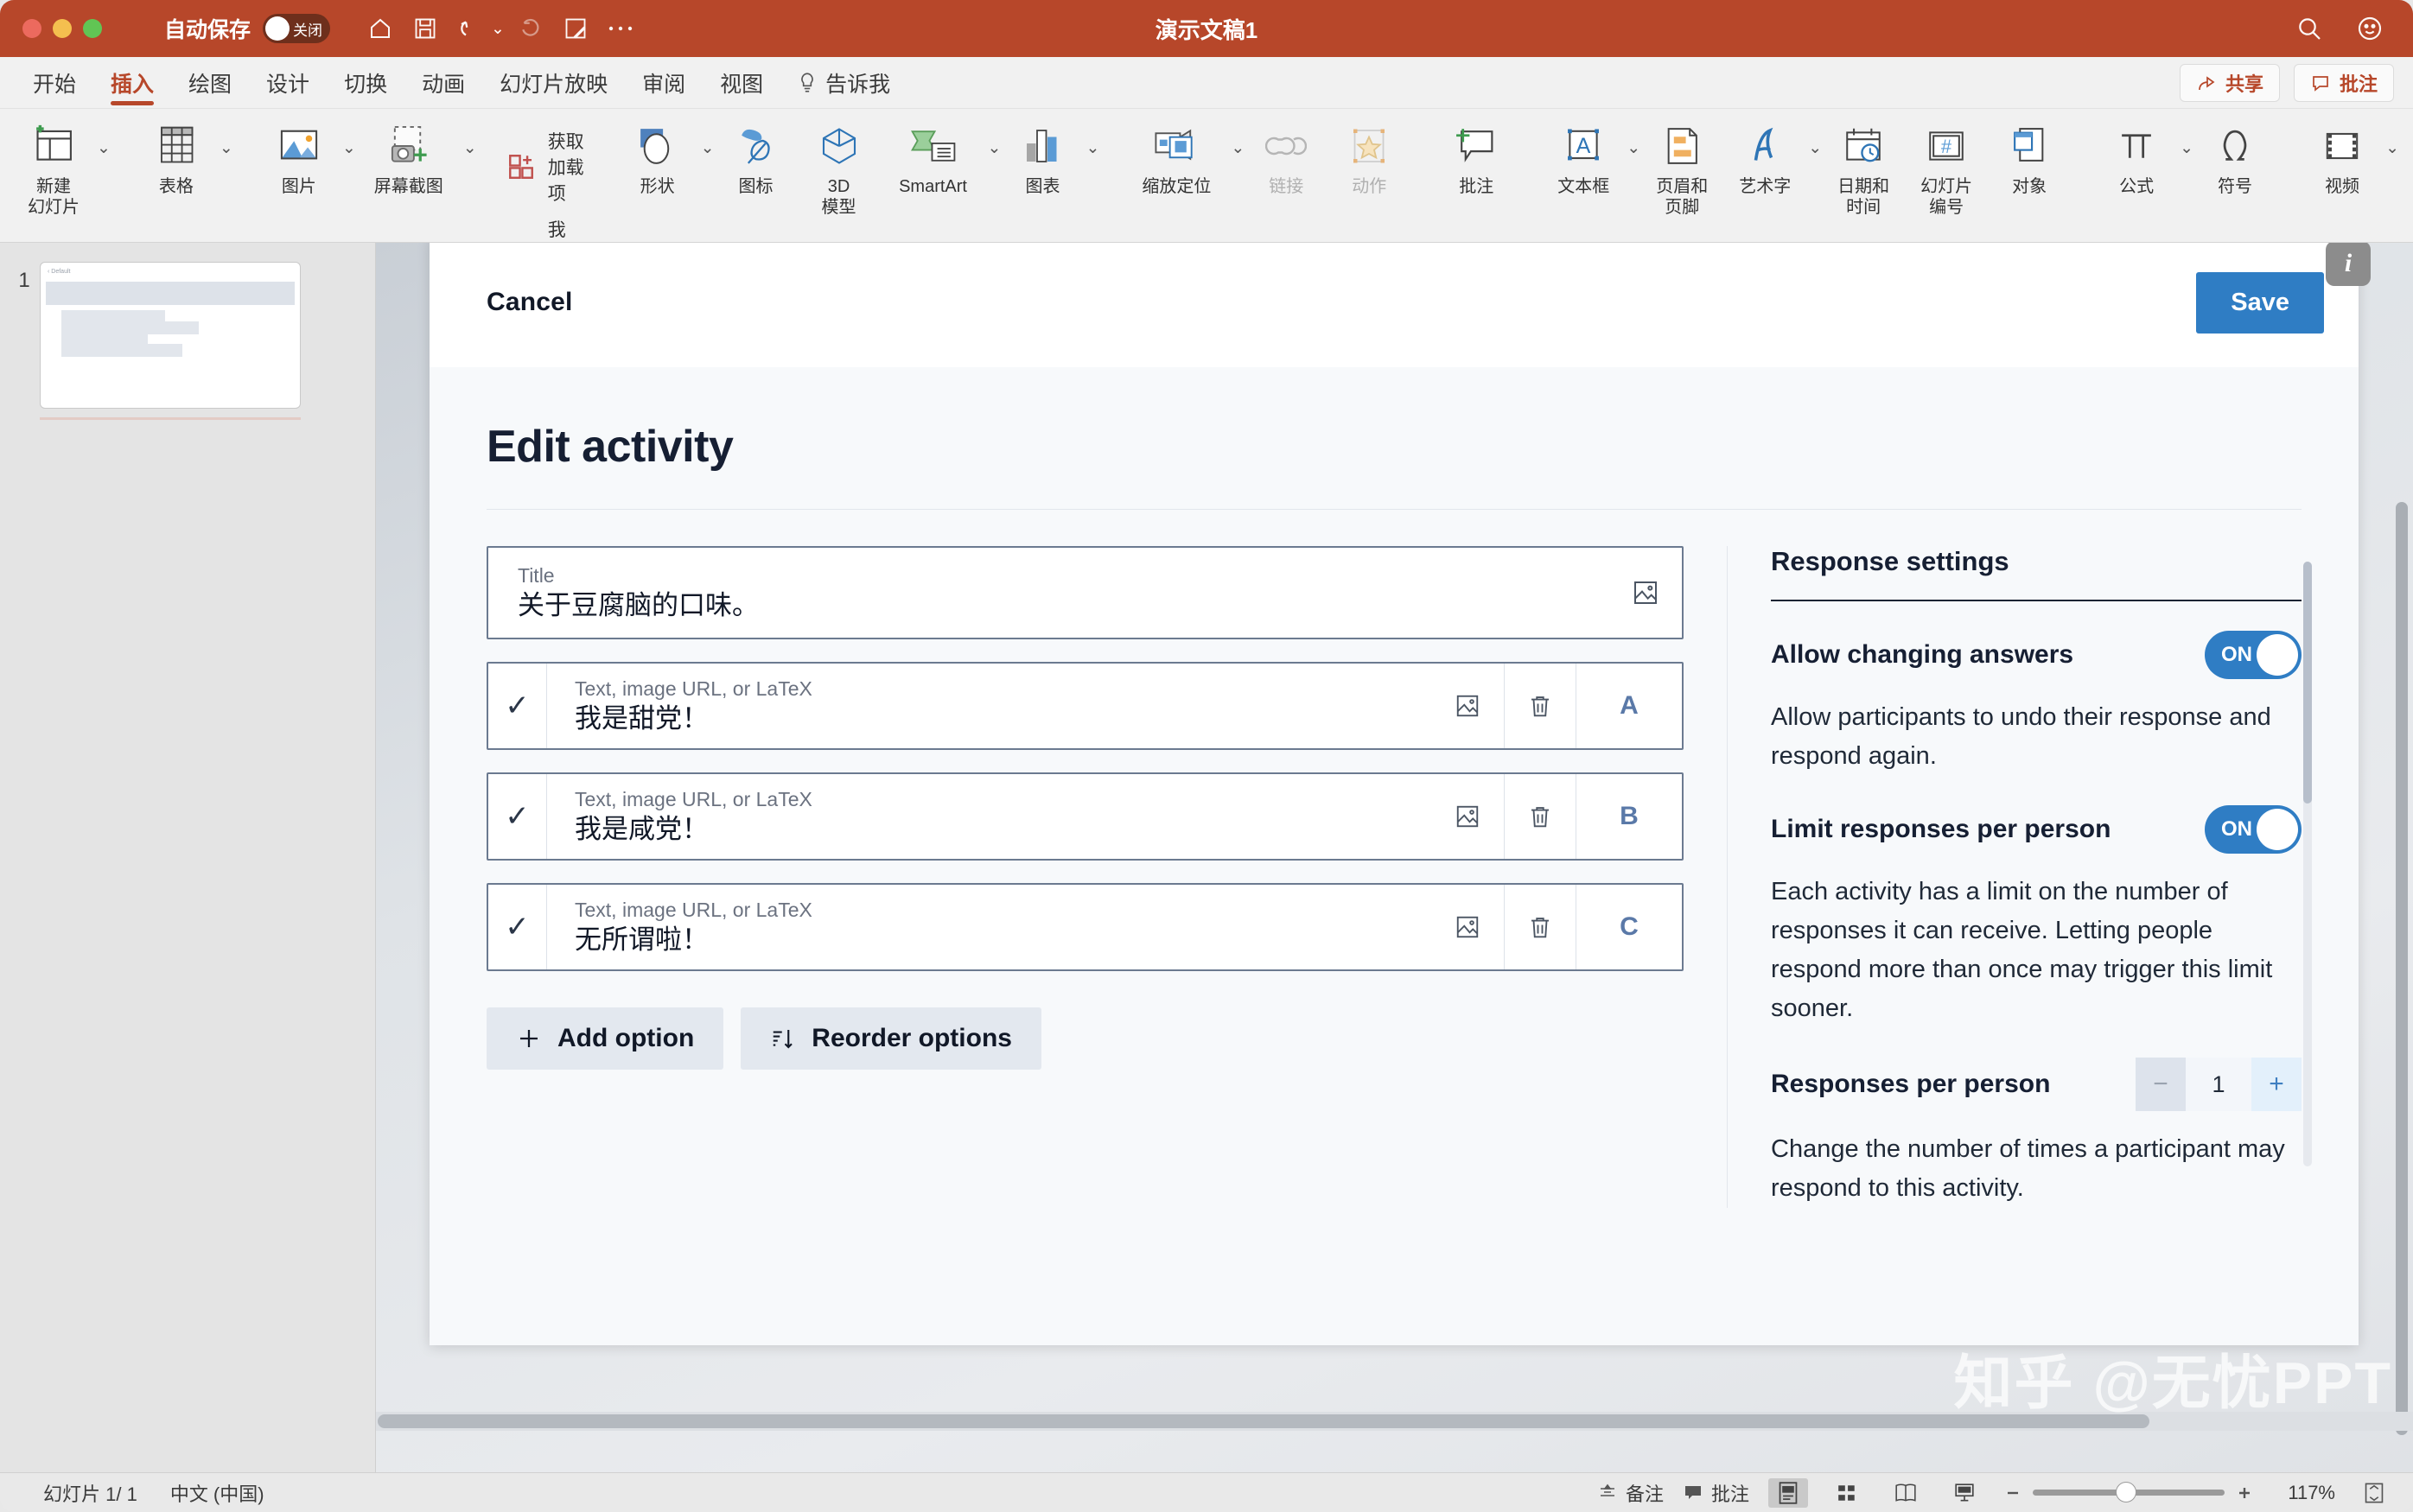  What do you see at coordinates (184, 153) in the screenshot?
I see `table-button: 表格 ⌄` at bounding box center [184, 153].